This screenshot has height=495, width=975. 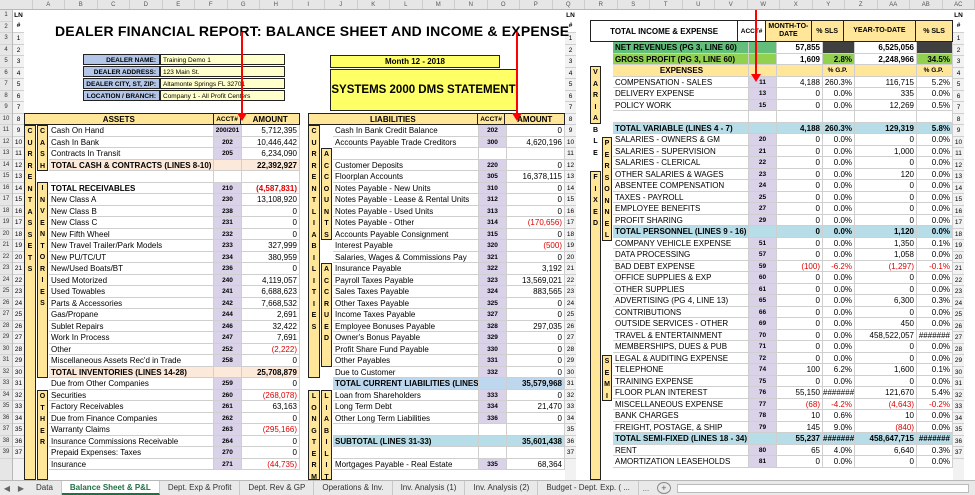 I want to click on row-header-21: 21, so click(x=6, y=246).